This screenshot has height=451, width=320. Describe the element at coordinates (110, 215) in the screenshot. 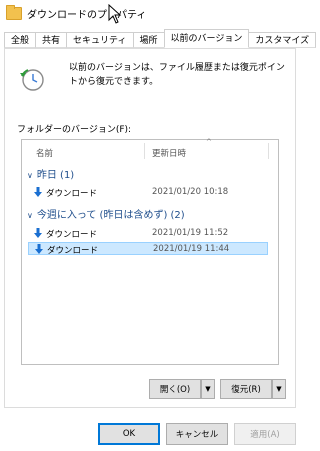

I see `group-label: 今週に入って (昨日は含めず) (2)` at that location.